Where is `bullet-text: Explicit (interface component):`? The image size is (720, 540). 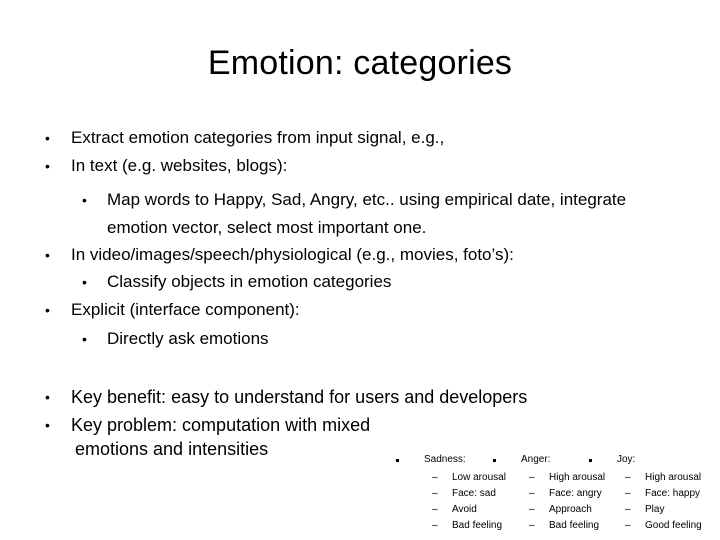
bullet-text: Explicit (interface component): is located at coordinates (185, 309).